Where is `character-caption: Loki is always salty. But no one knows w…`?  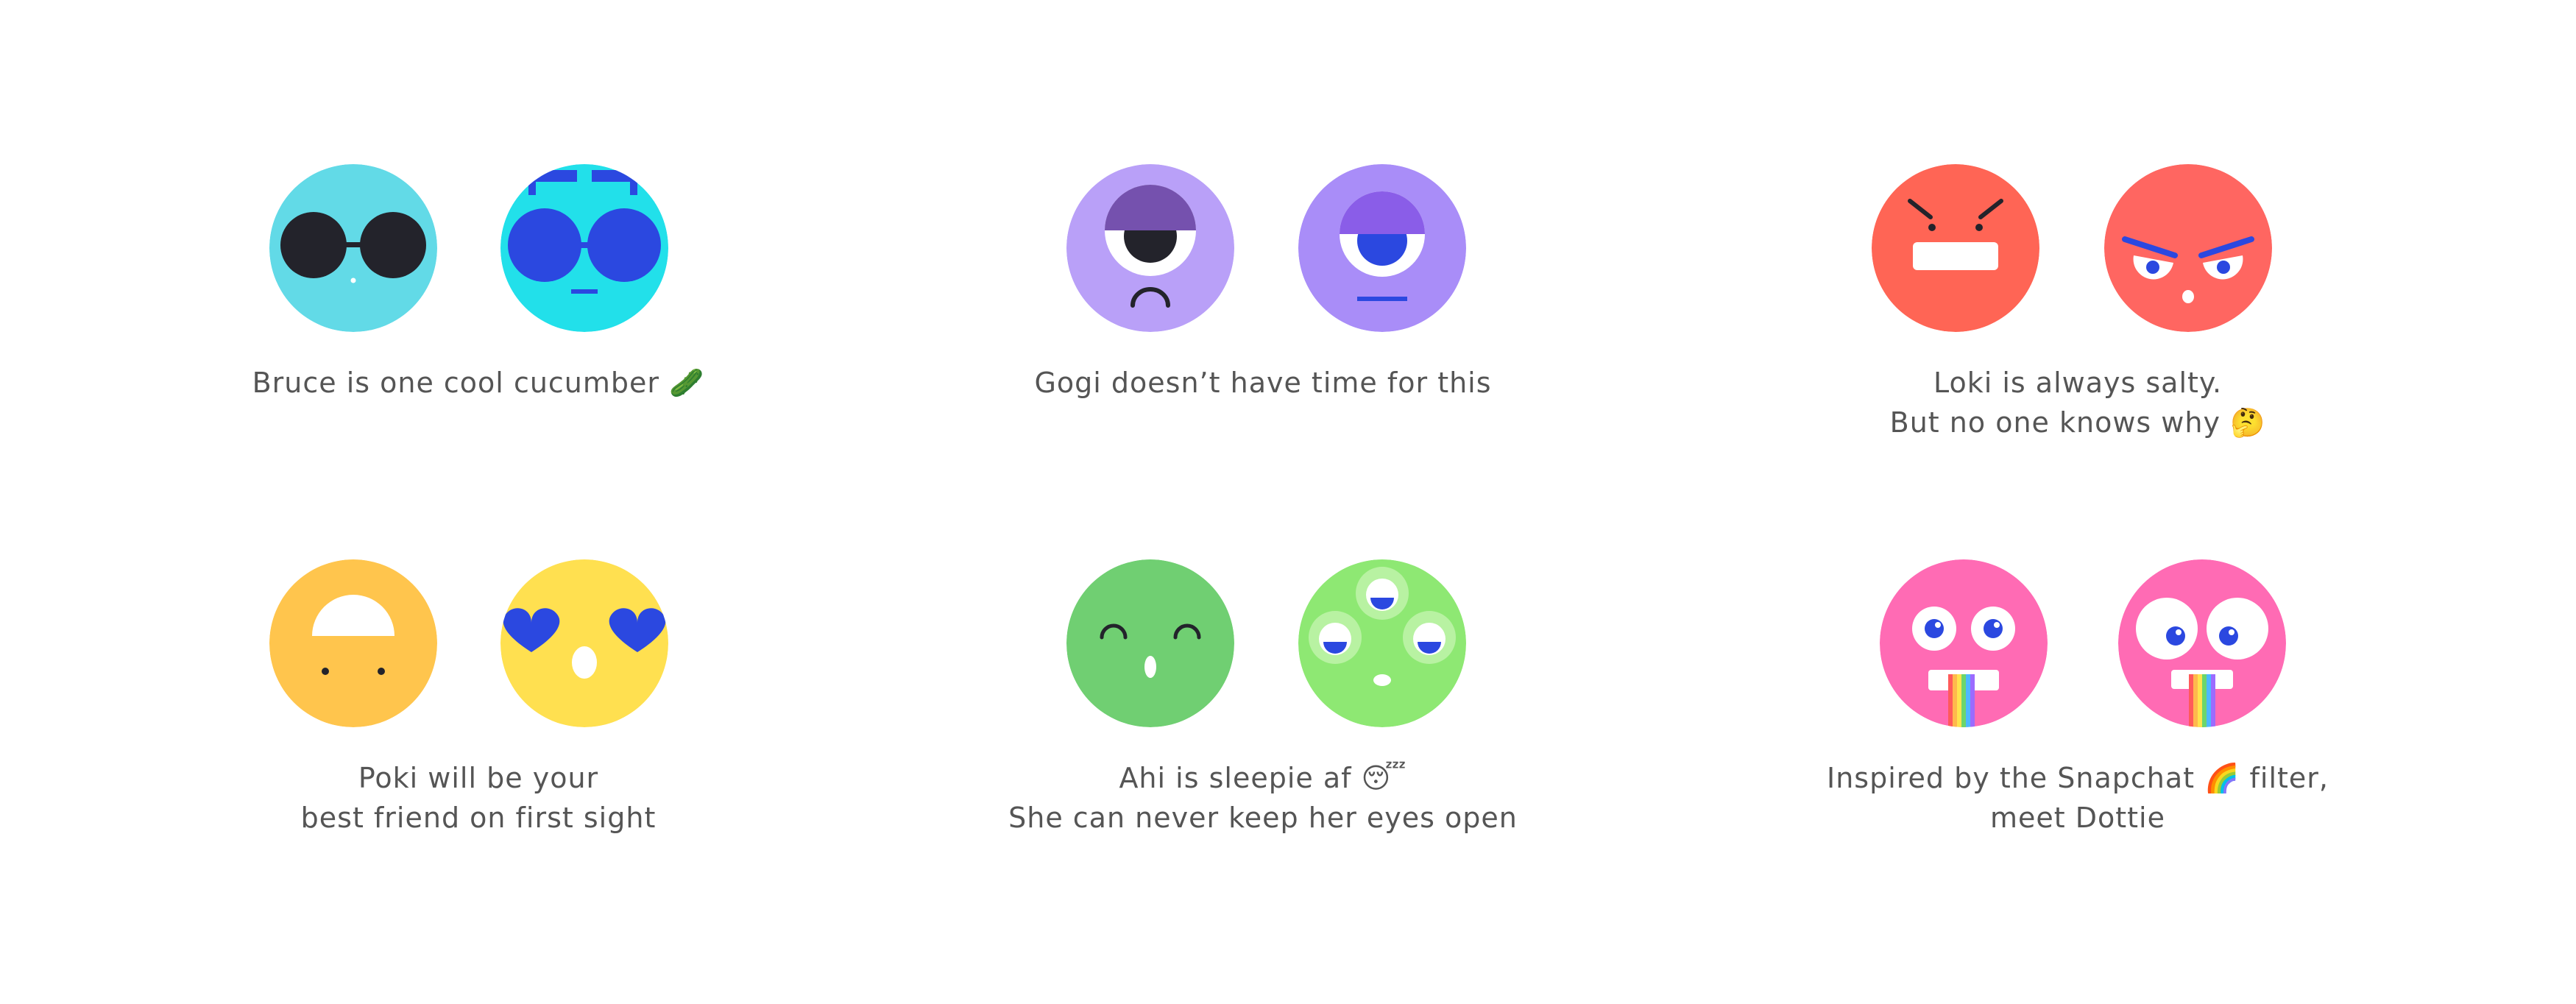 character-caption: Loki is always salty. But no one knows w… is located at coordinates (2078, 402).